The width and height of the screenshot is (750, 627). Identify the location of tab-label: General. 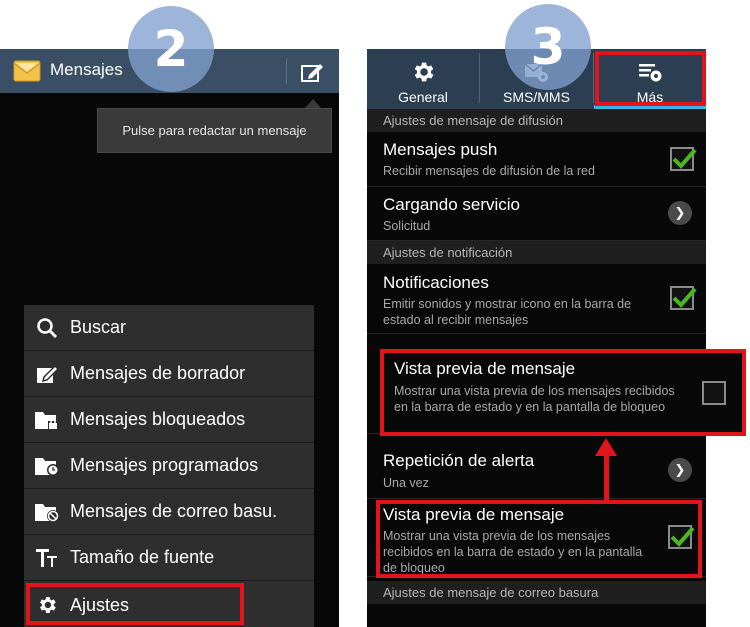
(423, 97).